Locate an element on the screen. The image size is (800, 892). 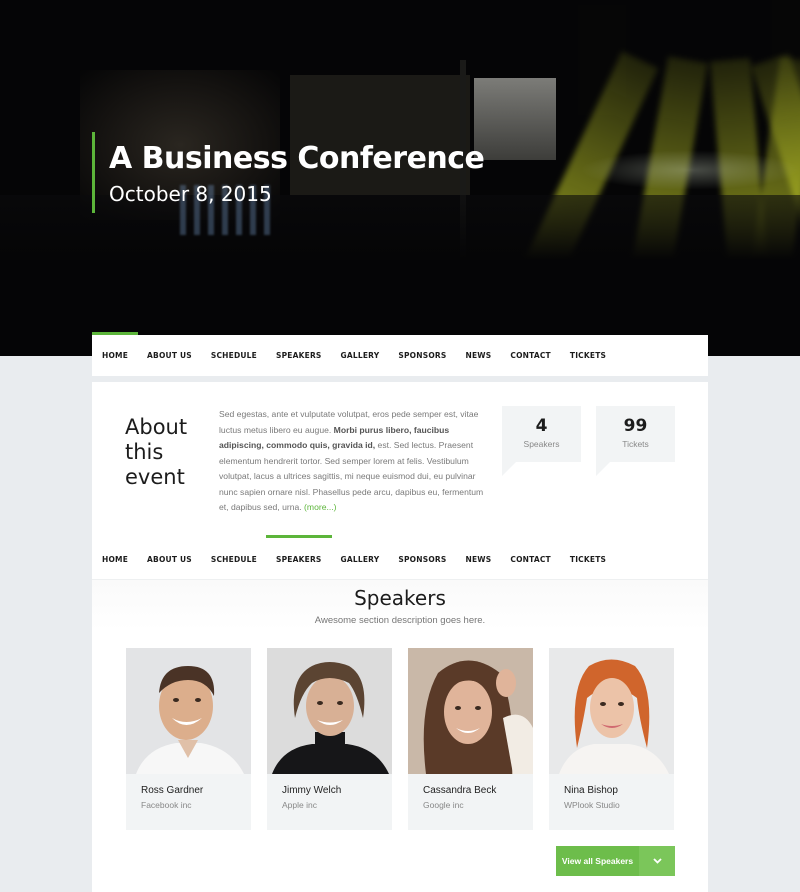
event-date: October 8, 2015 is located at coordinates (190, 194).